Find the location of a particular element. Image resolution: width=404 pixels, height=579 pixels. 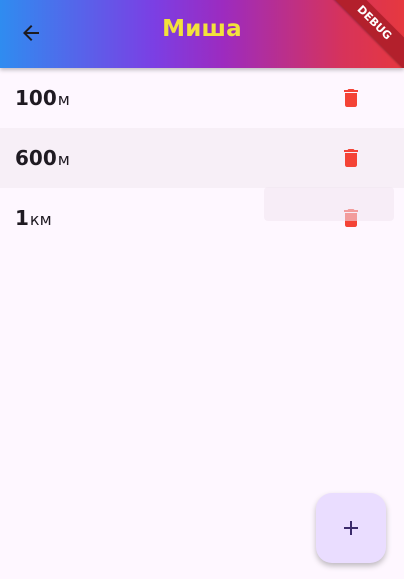

add-button is located at coordinates (351, 528).